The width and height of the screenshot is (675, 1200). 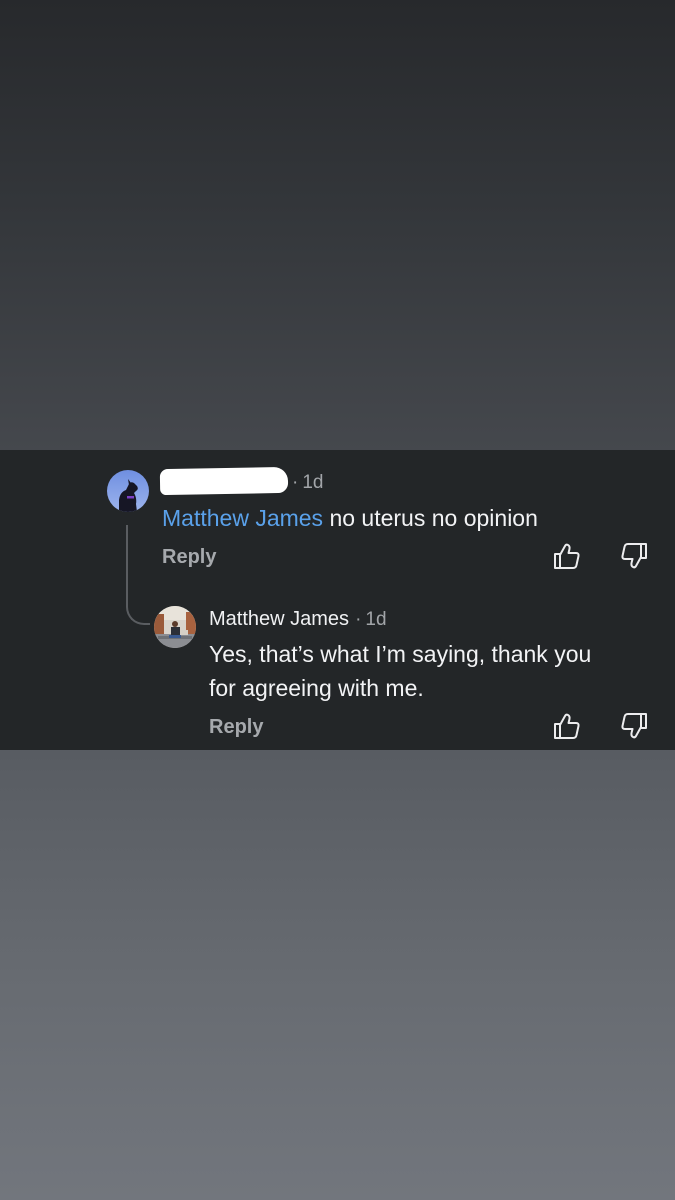 I want to click on author-name: Matthew James, so click(x=279, y=619).